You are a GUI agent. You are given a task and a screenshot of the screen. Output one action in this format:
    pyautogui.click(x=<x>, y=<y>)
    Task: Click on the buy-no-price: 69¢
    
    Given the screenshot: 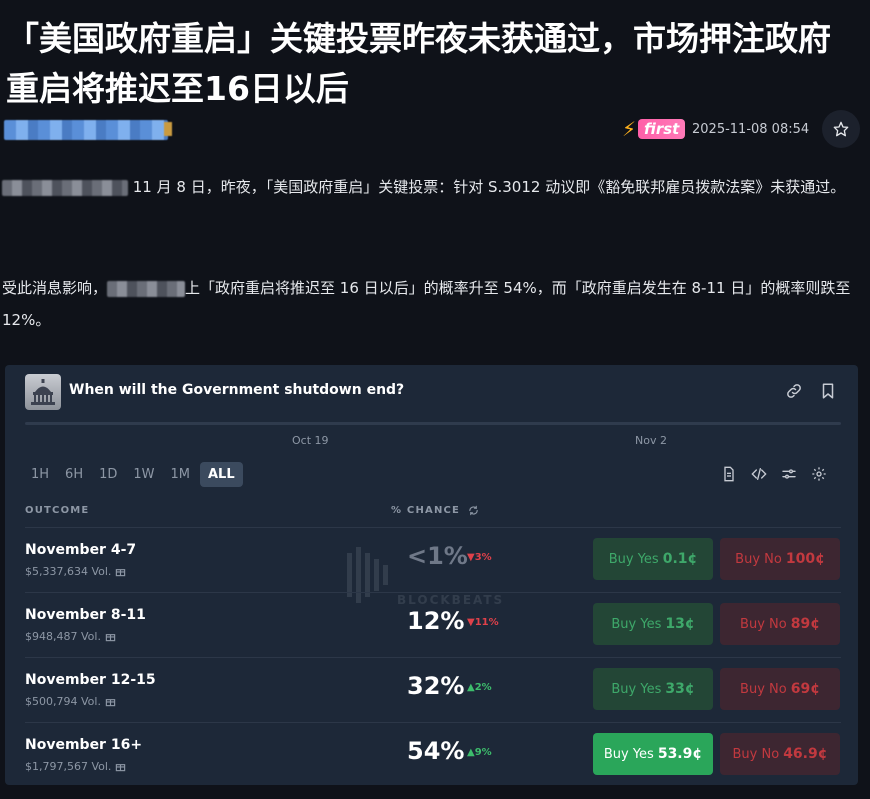 What is the action you would take?
    pyautogui.click(x=805, y=689)
    